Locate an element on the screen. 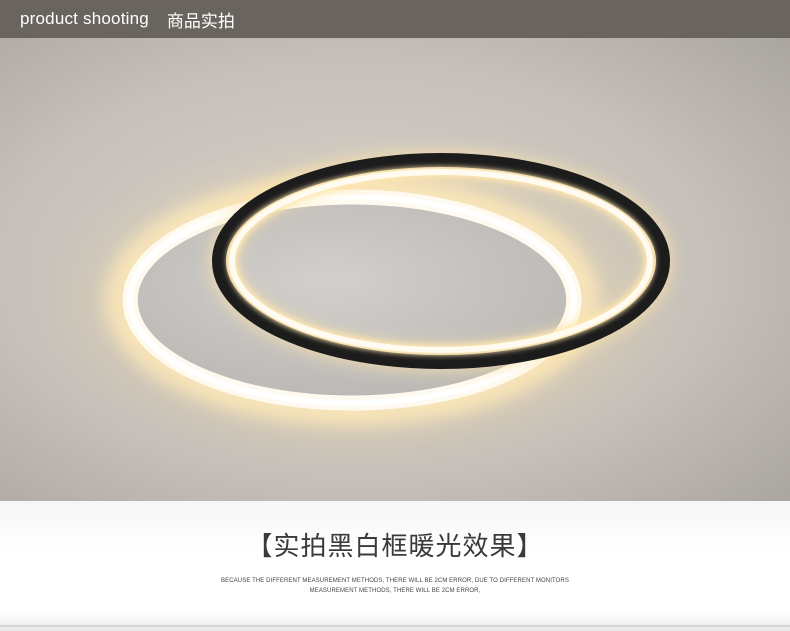 The image size is (790, 631). header-title-cn: 商品实拍 is located at coordinates (200, 21).